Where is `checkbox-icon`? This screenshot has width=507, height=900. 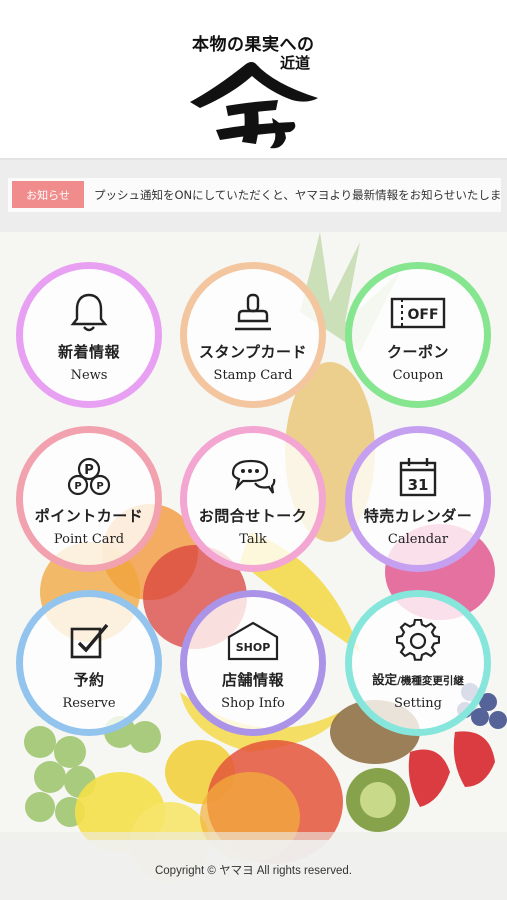
checkbox-icon is located at coordinates (89, 641).